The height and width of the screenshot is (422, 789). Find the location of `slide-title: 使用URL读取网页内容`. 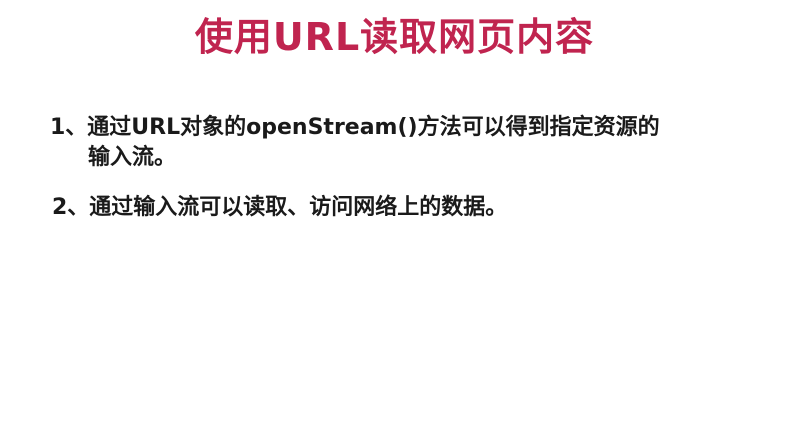

slide-title: 使用URL读取网页内容 is located at coordinates (394, 37).